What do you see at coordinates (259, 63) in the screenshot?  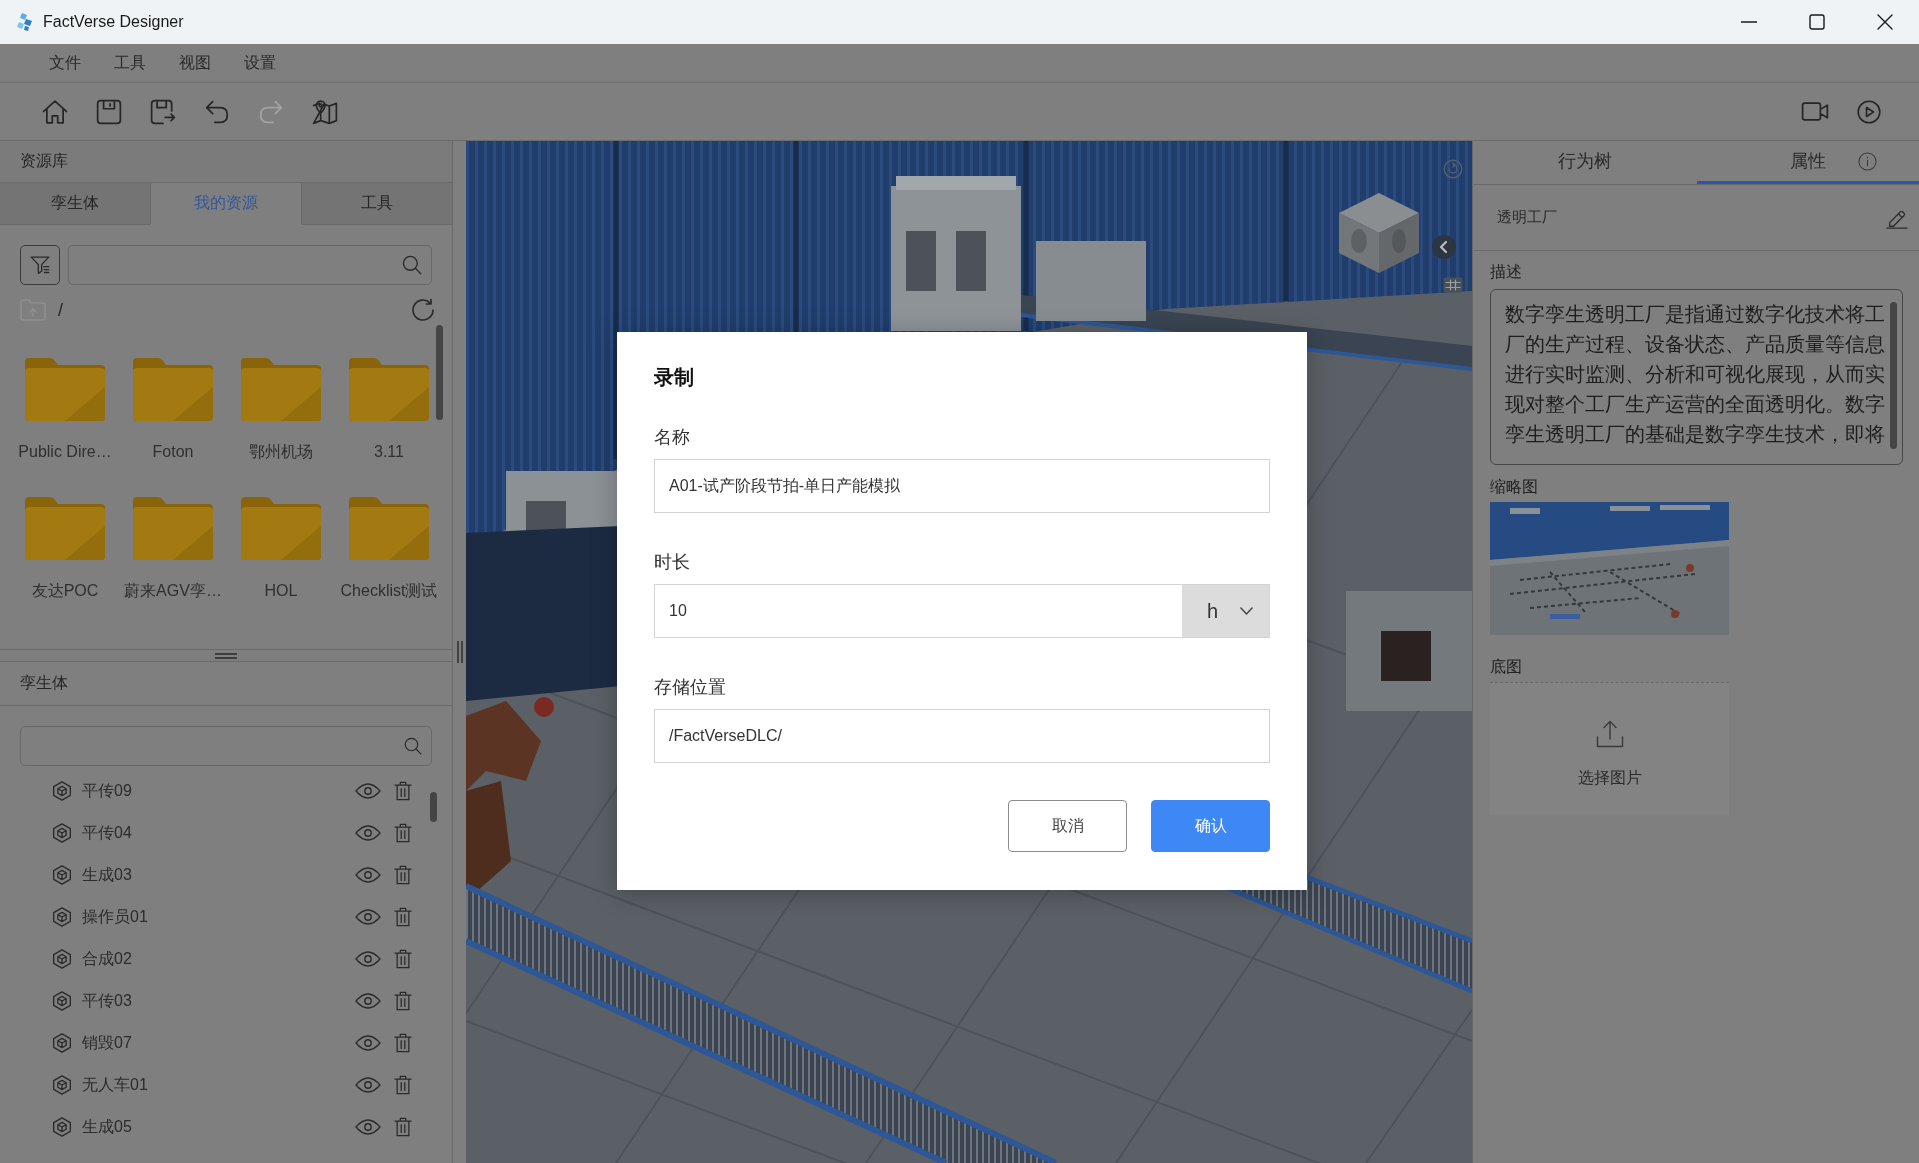 I see `menu-item: 设置` at bounding box center [259, 63].